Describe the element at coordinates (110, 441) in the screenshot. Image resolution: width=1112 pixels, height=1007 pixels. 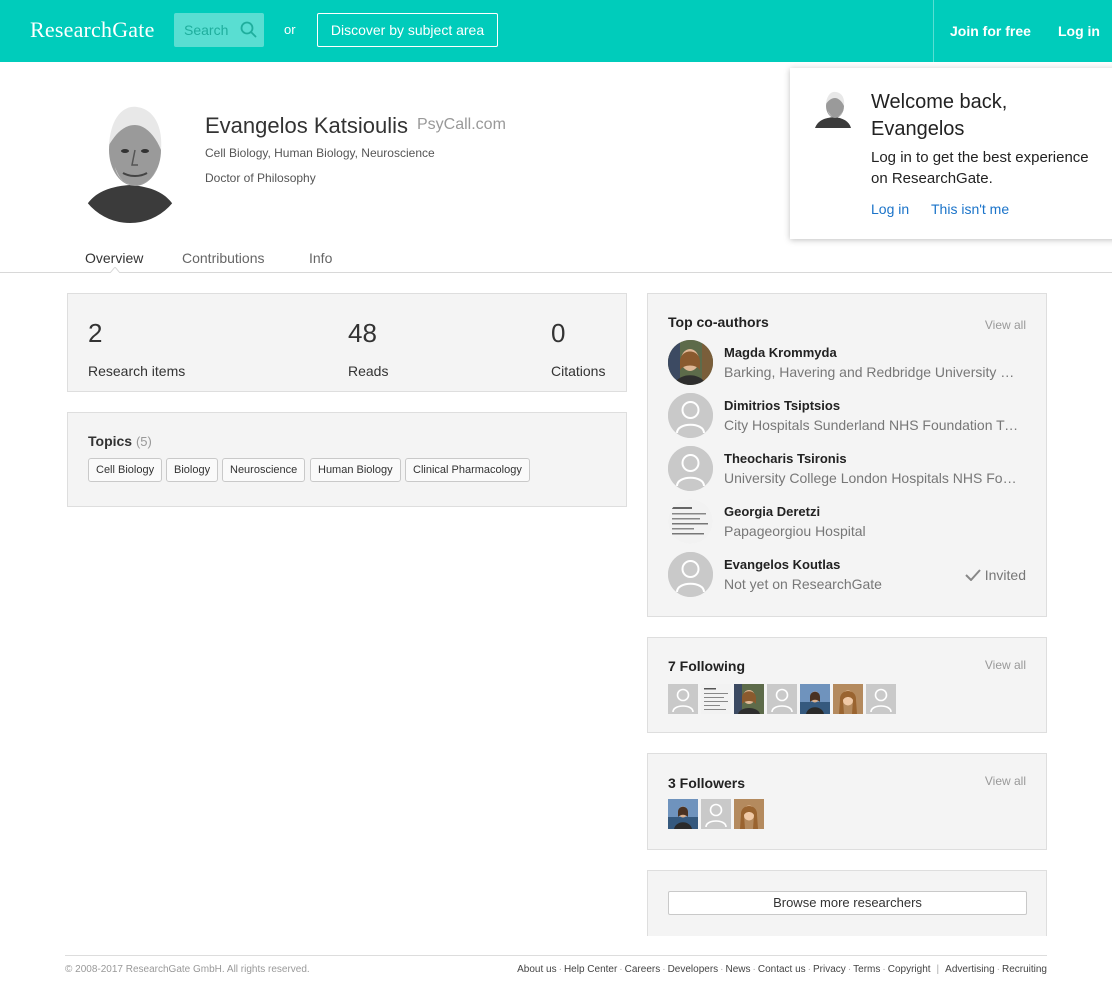
I see `topics-heading: Topics` at that location.